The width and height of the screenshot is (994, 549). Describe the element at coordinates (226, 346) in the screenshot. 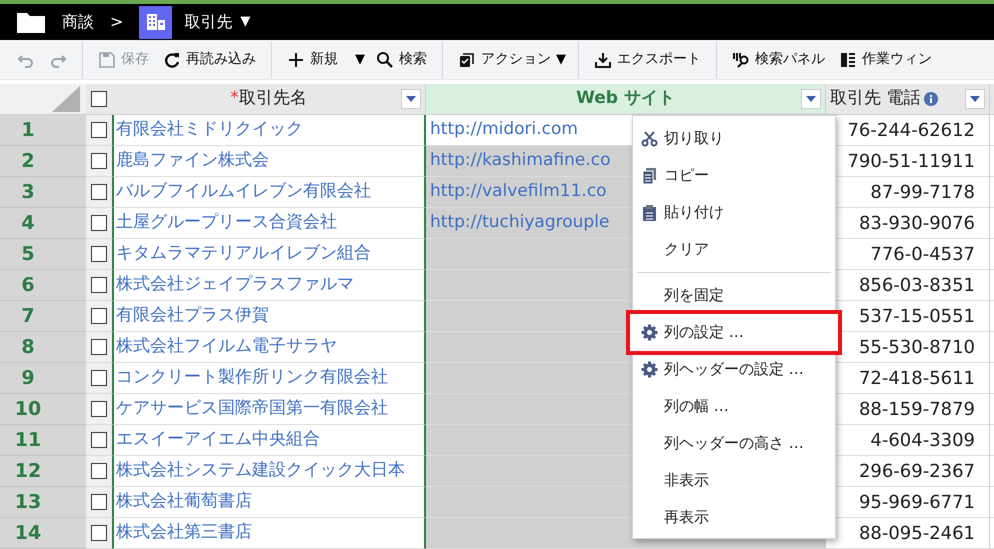

I see `table-cell-text: 株式会社フイルム電子サラヤ` at that location.